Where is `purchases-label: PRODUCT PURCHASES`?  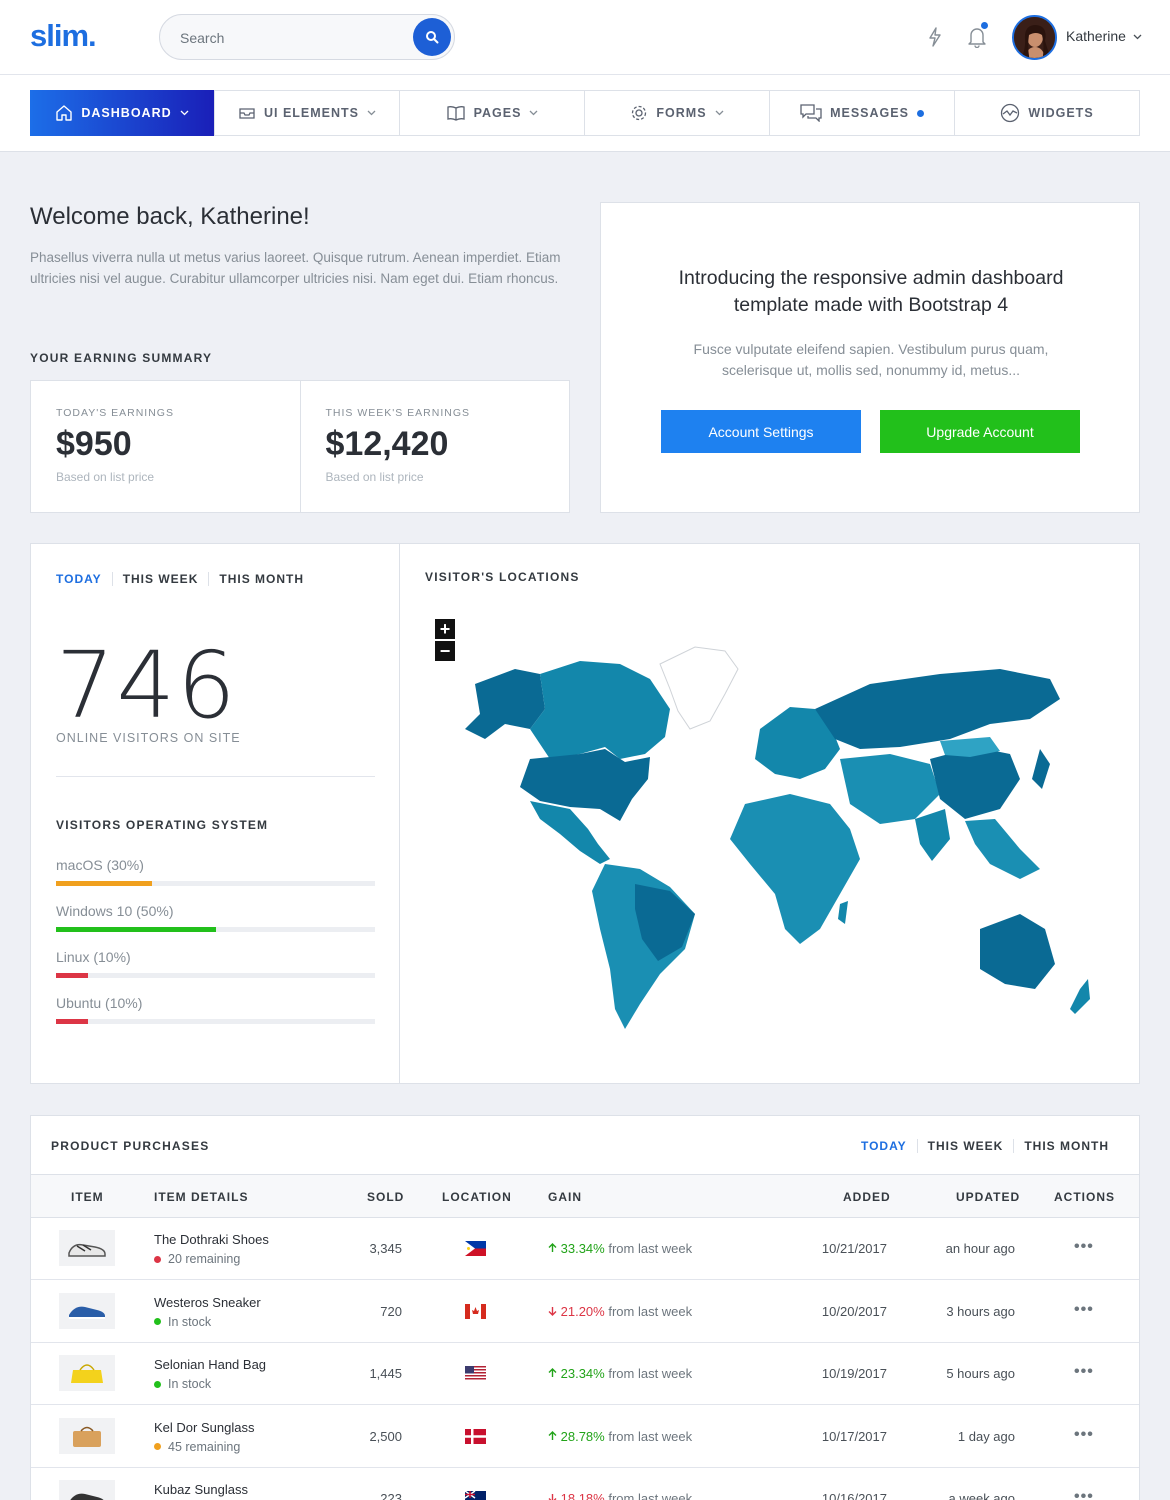
purchases-label: PRODUCT PURCHASES is located at coordinates (130, 1146).